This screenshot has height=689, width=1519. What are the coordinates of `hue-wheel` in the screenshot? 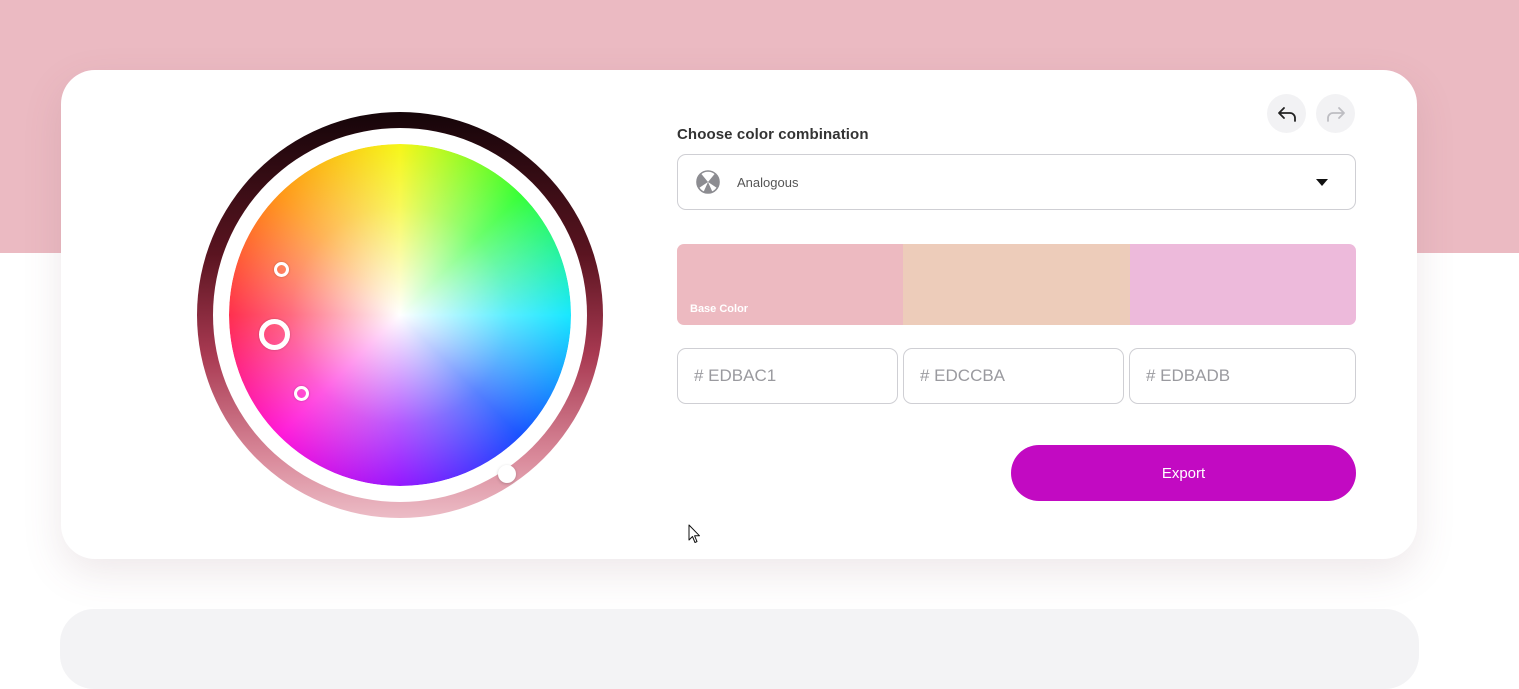 It's located at (400, 315).